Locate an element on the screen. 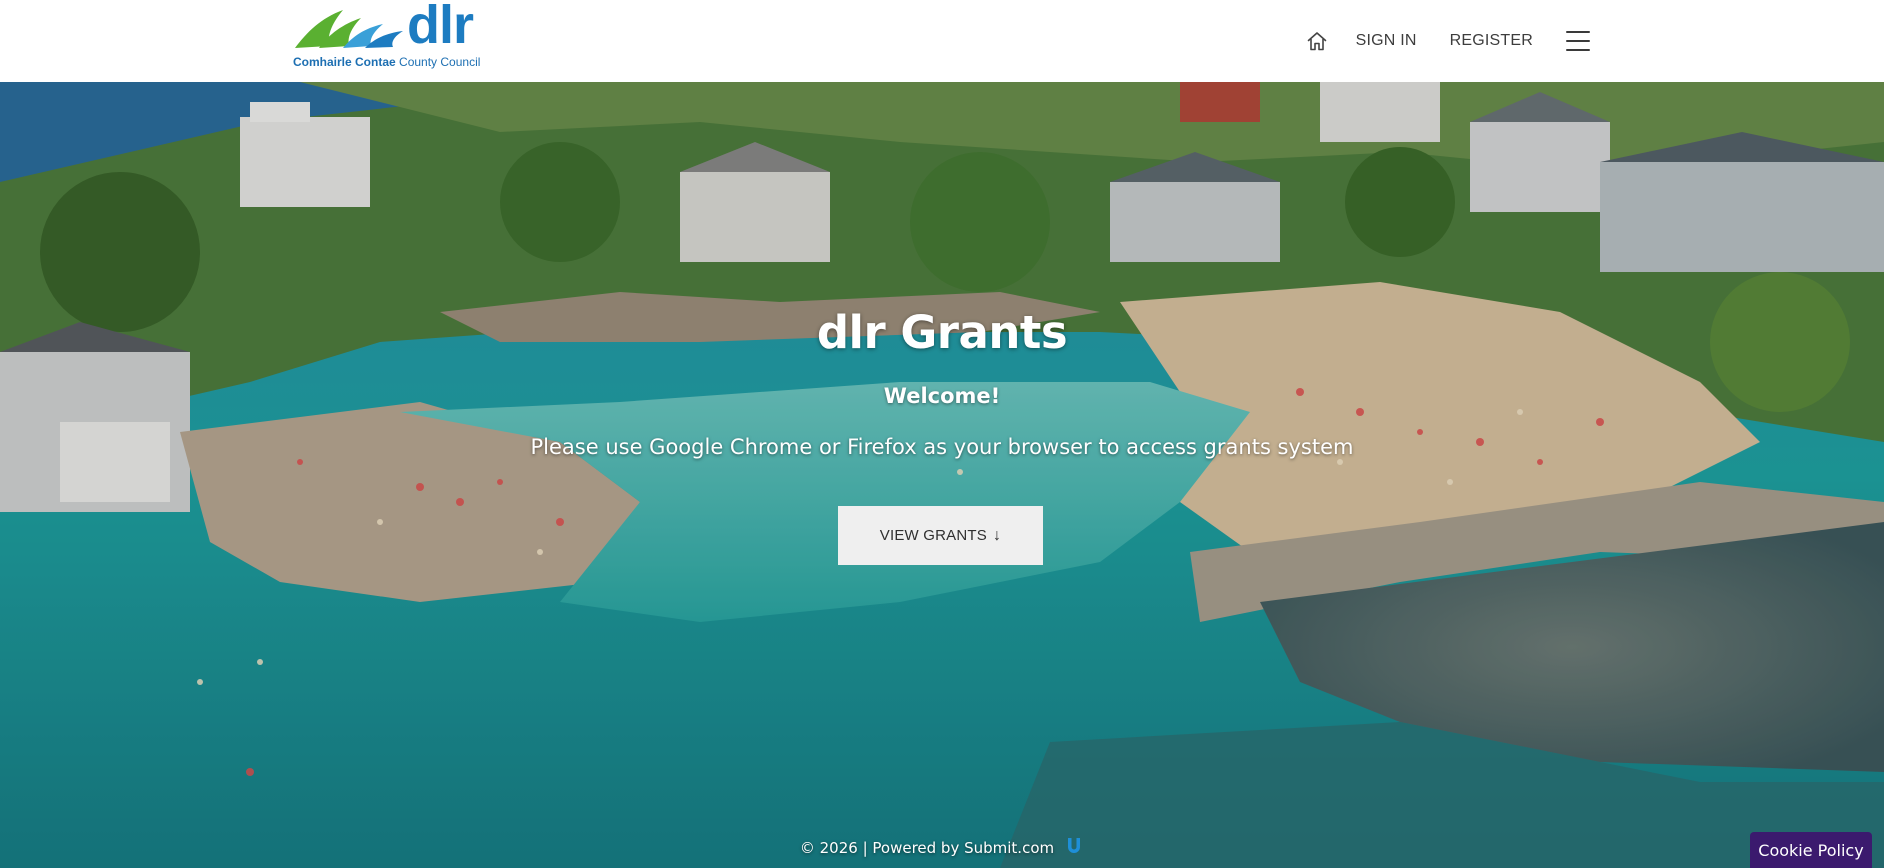  hamburger-menu-icon is located at coordinates (1578, 41).